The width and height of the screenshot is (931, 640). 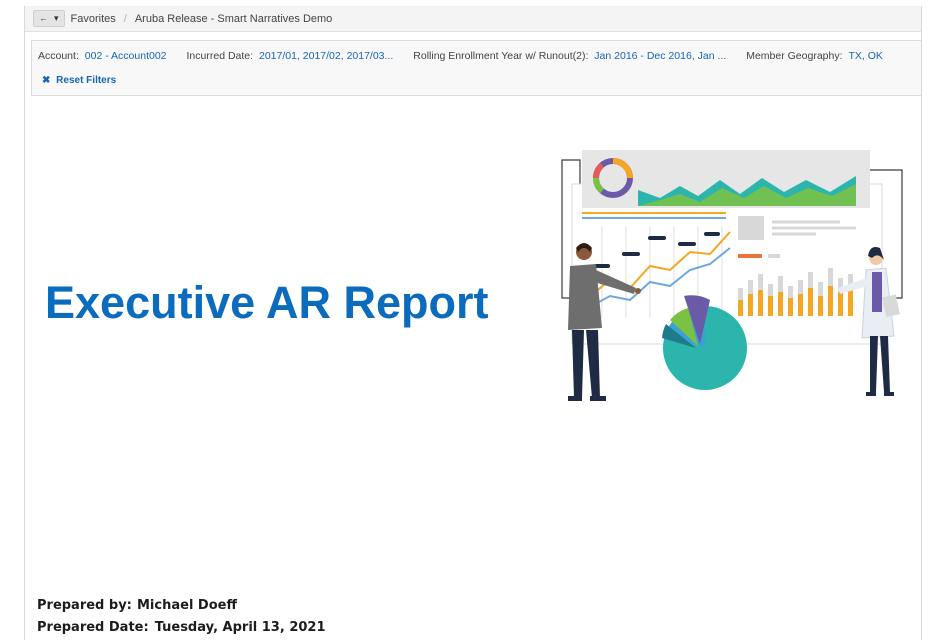 I want to click on breadcrumb-favorites: Favorites, so click(x=93, y=19).